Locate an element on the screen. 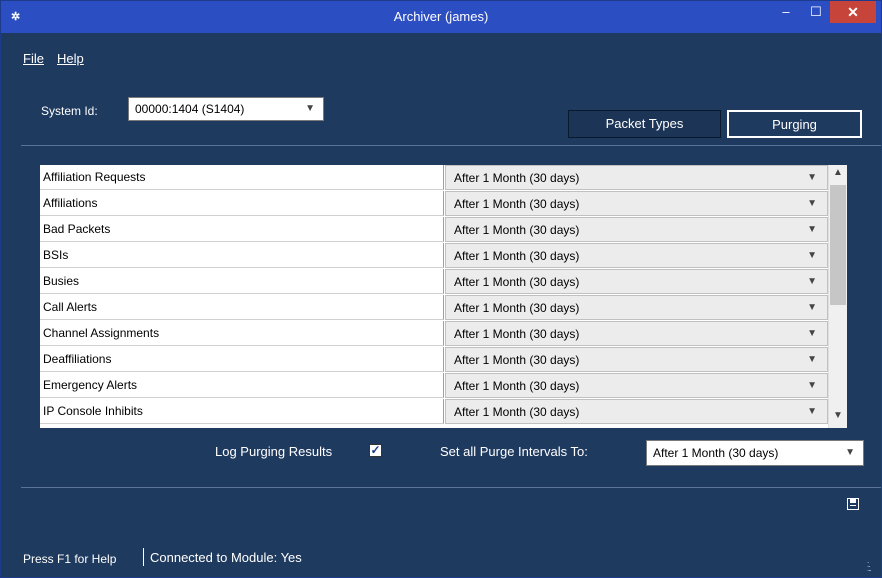 The height and width of the screenshot is (578, 882). table-row: Bad Packets After 1 Month (30 days) ▼ is located at coordinates (434, 230).